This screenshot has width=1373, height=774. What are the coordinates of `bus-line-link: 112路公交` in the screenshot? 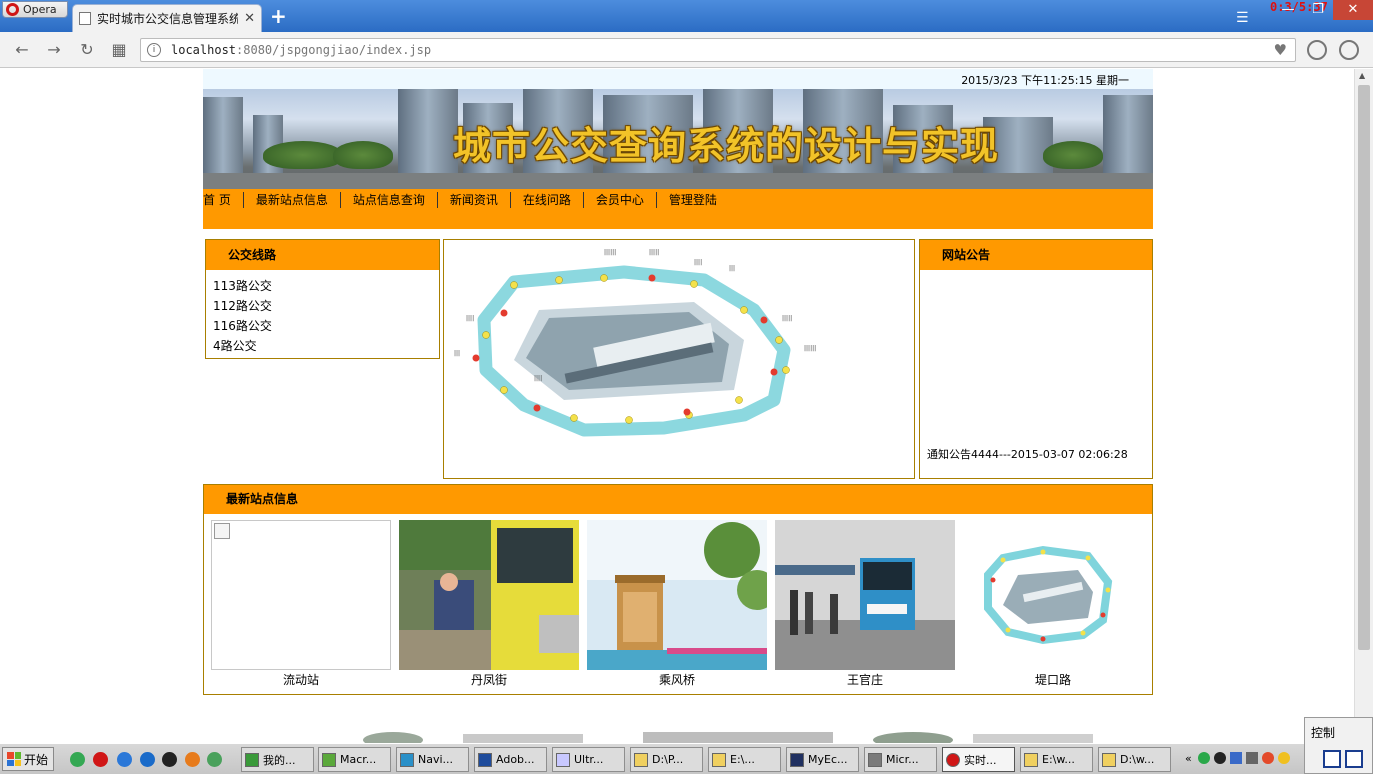 It's located at (326, 306).